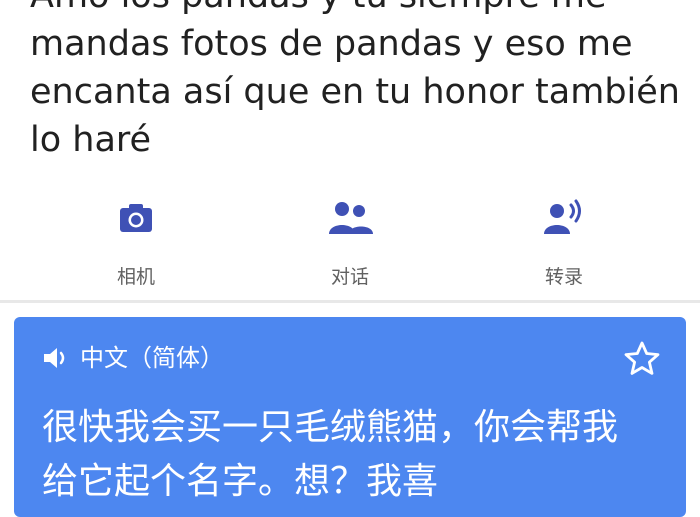 The image size is (700, 517). I want to click on conversation-button: 对话, so click(350, 245).